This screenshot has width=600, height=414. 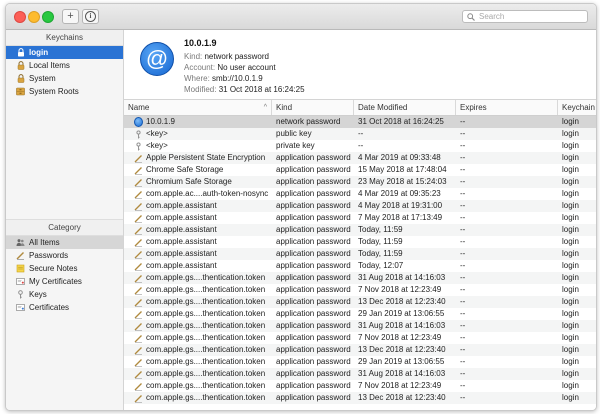 I want to click on sidebar-item-label: Passwords, so click(x=49, y=255).